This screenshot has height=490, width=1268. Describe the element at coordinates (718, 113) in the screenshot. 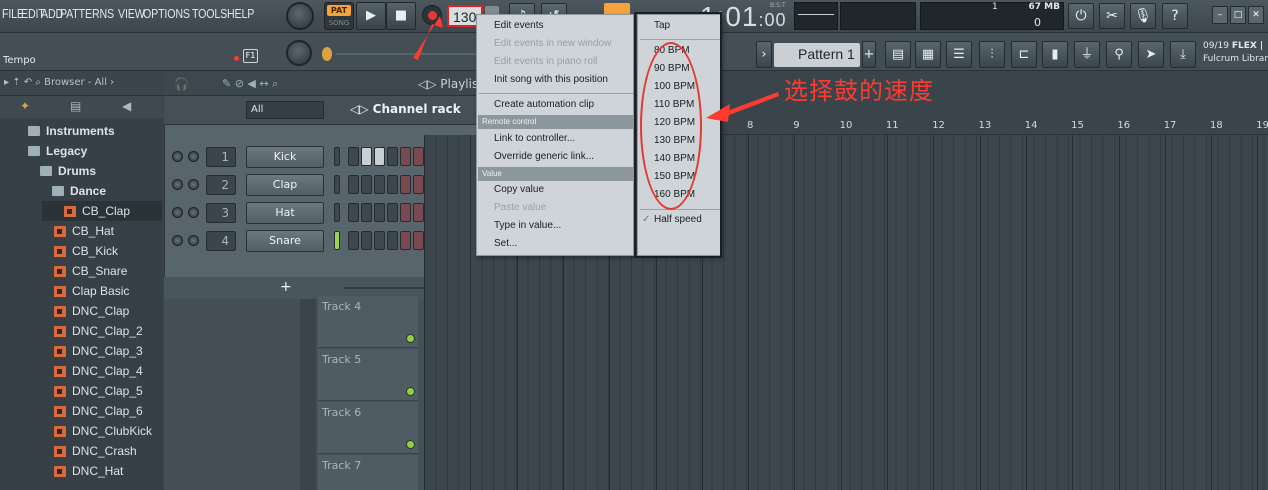

I see `annotation-arrow-bpm-head` at that location.